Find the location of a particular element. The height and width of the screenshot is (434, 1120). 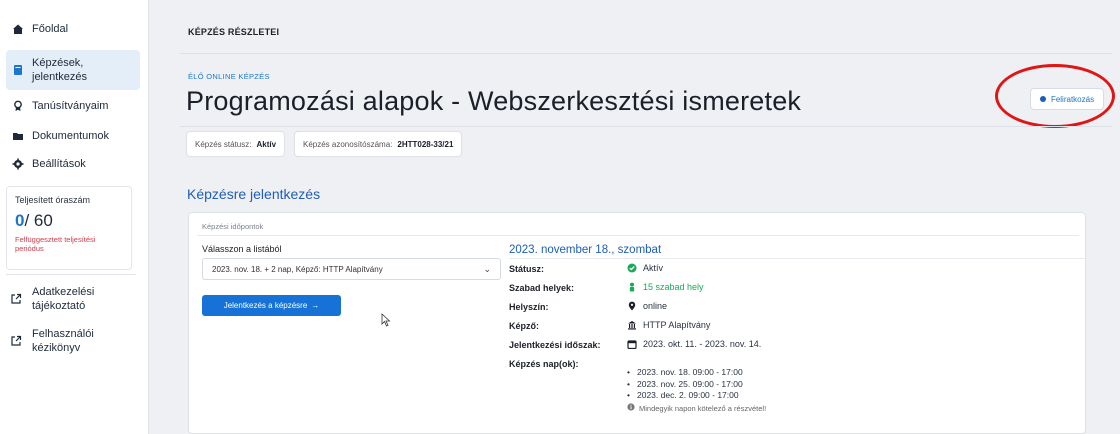

day-value: 2023. nov. 25. 09:00 - 17:00 is located at coordinates (690, 383).